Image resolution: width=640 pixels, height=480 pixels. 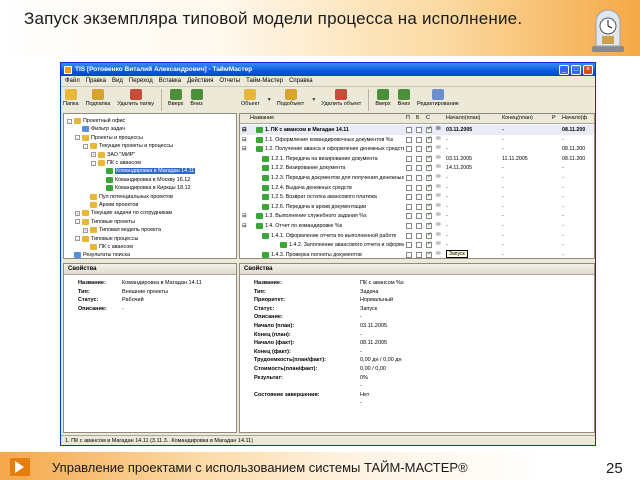 What do you see at coordinates (170, 81) in the screenshot?
I see `menu-item: Вставка` at bounding box center [170, 81].